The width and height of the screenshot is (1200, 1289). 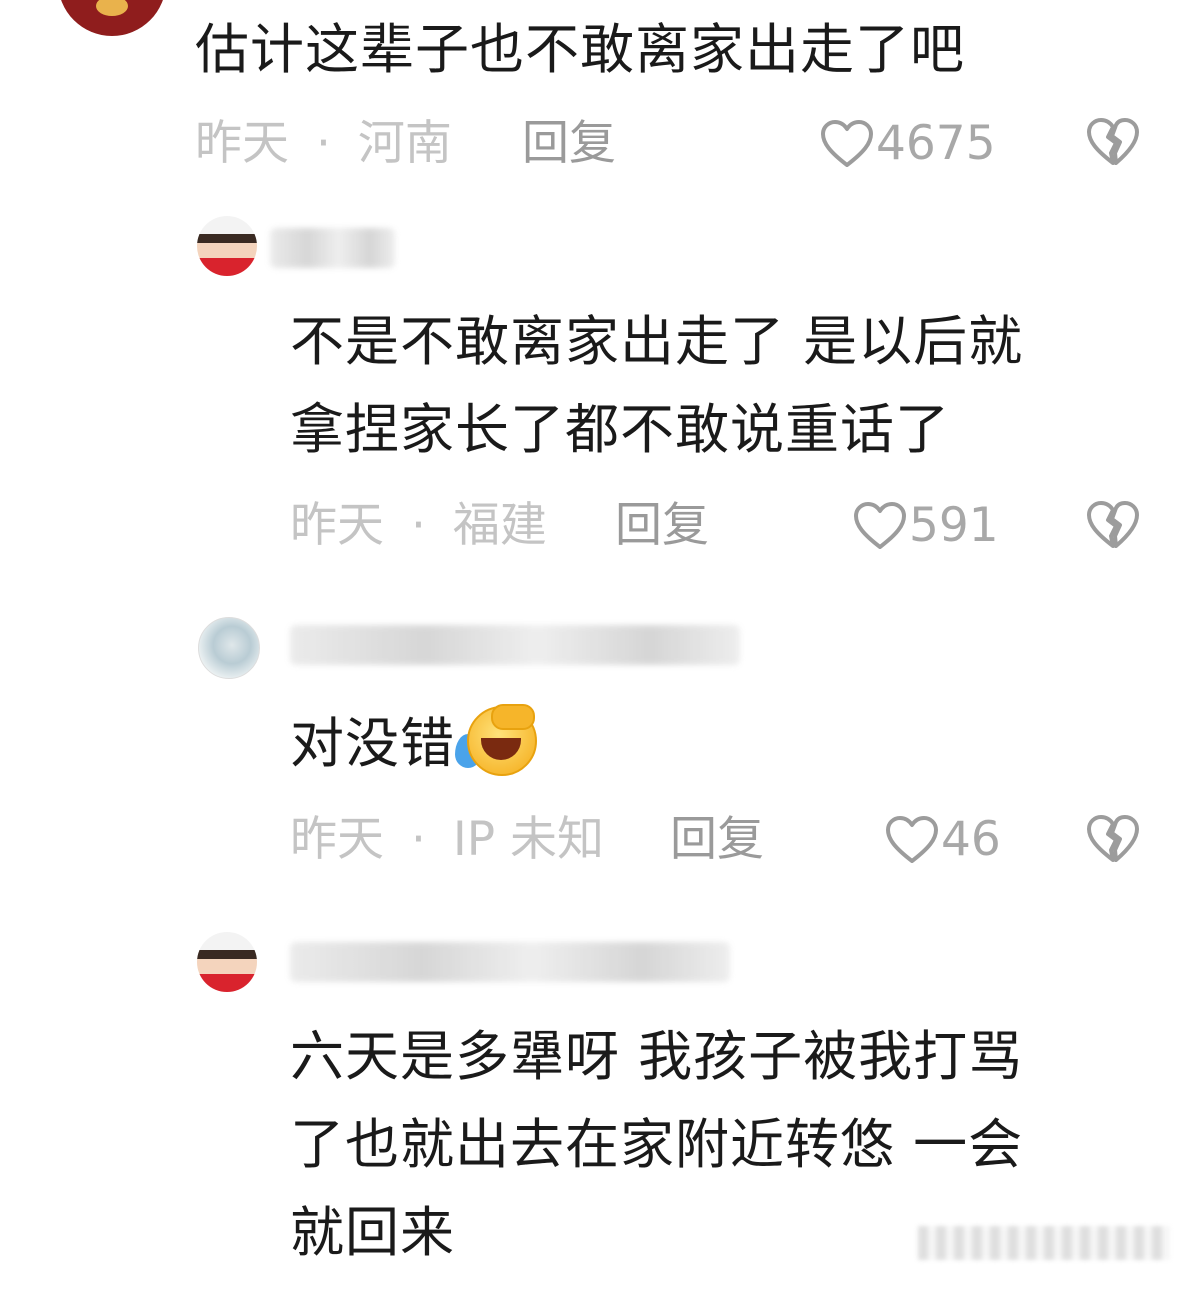 I want to click on like-button: 46, so click(x=943, y=840).